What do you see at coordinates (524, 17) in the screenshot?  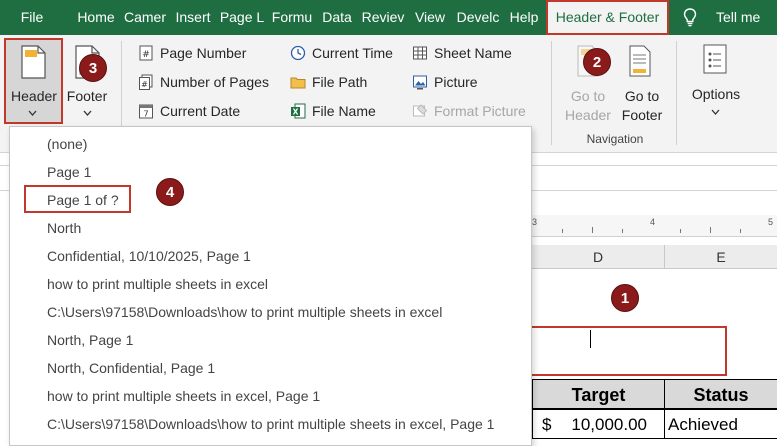 I see `tab-help: Help` at bounding box center [524, 17].